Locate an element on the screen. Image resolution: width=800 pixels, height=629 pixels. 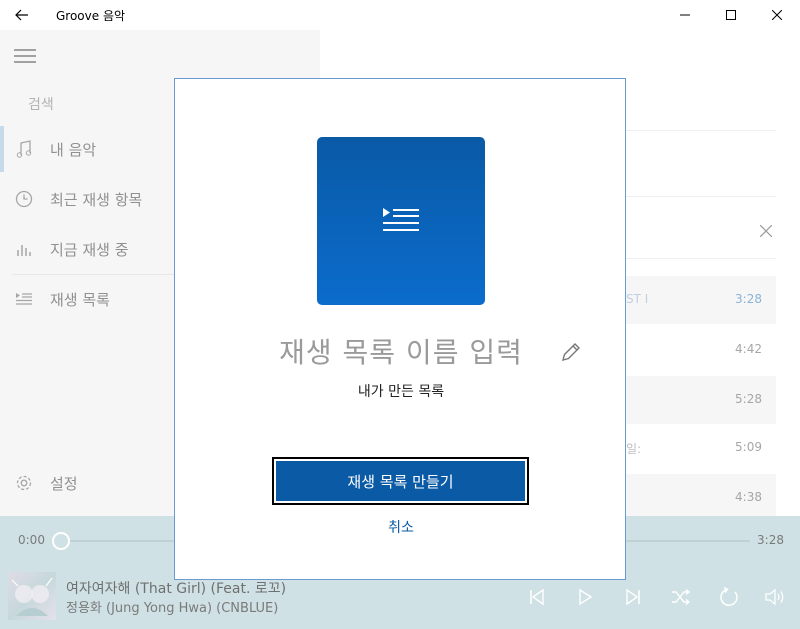
maximize-icon is located at coordinates (731, 15).